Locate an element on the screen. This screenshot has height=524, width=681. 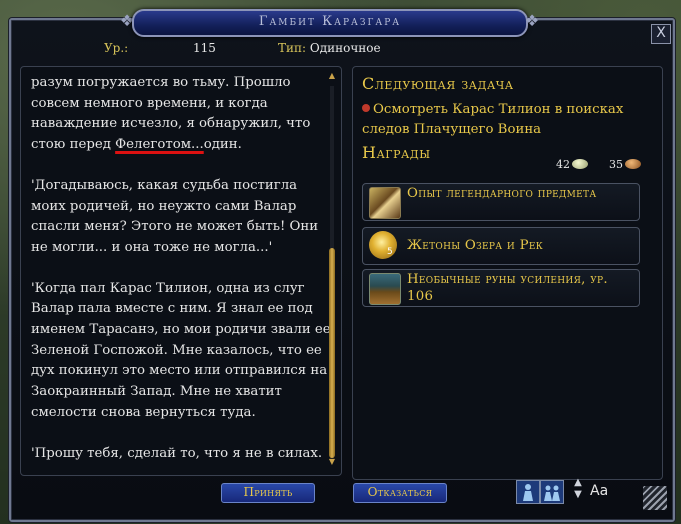
silver-coin-icon is located at coordinates (580, 164).